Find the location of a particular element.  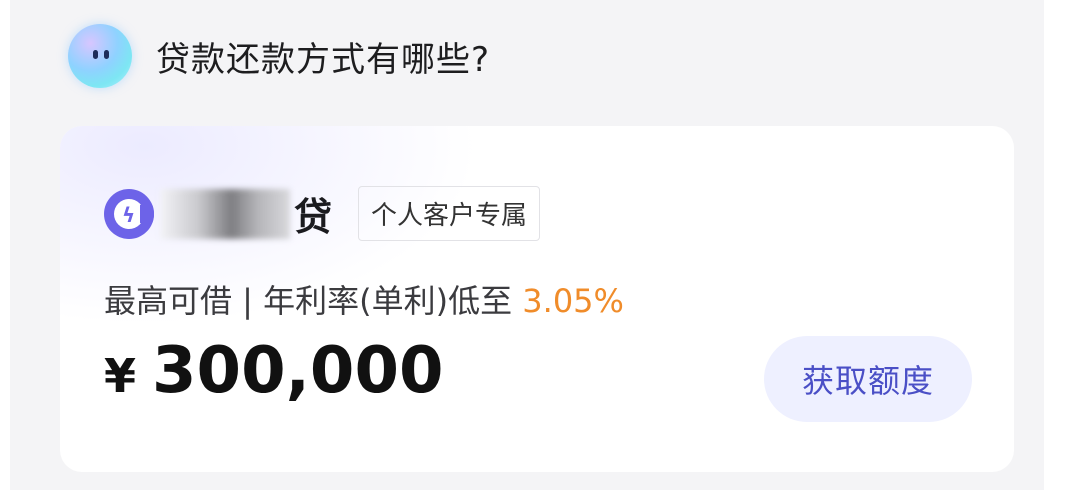

customer-tag: 个人客户专属 is located at coordinates (449, 213).